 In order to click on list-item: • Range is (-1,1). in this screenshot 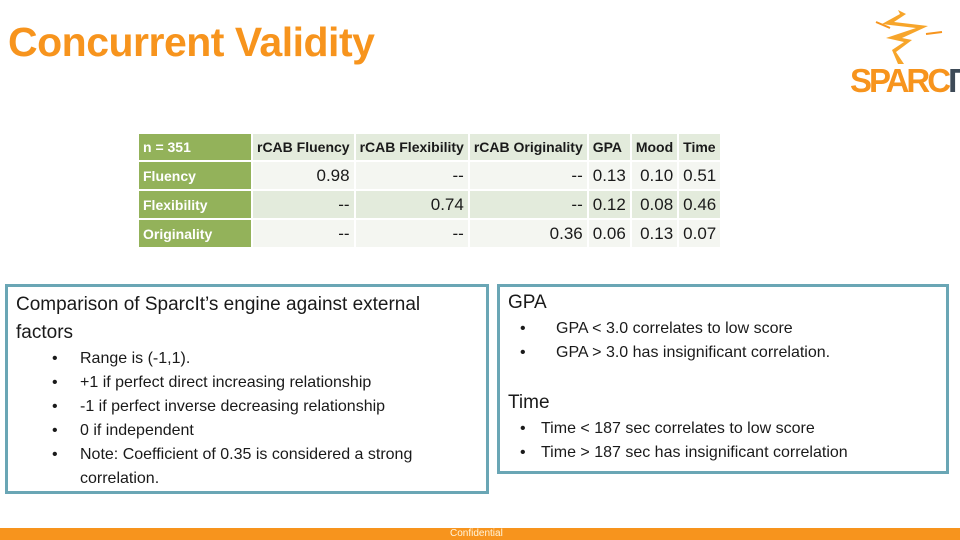, I will do `click(247, 359)`.